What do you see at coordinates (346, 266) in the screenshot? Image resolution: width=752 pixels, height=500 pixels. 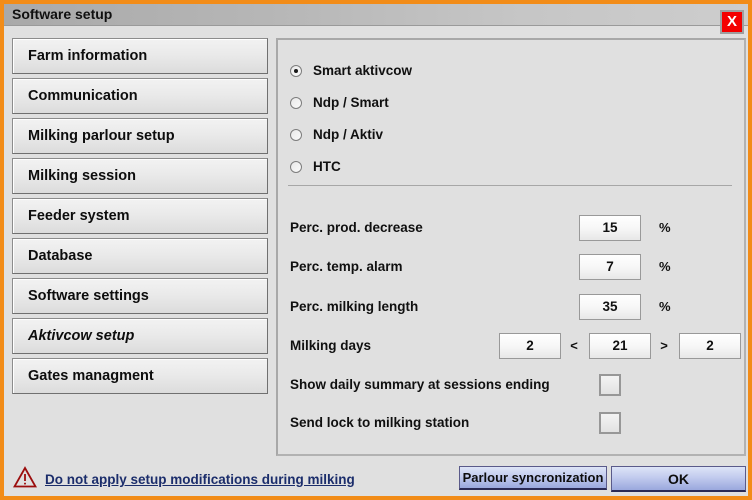 I see `label-temp-alarm: Perc. temp. alarm` at bounding box center [346, 266].